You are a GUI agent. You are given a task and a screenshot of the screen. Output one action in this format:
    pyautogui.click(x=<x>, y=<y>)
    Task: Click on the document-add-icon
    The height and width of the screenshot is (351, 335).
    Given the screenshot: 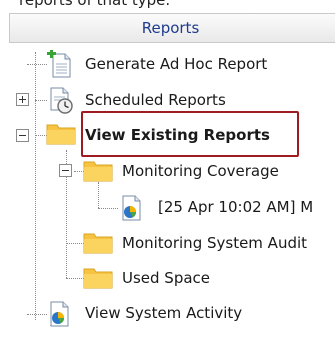 What is the action you would take?
    pyautogui.click(x=59, y=64)
    